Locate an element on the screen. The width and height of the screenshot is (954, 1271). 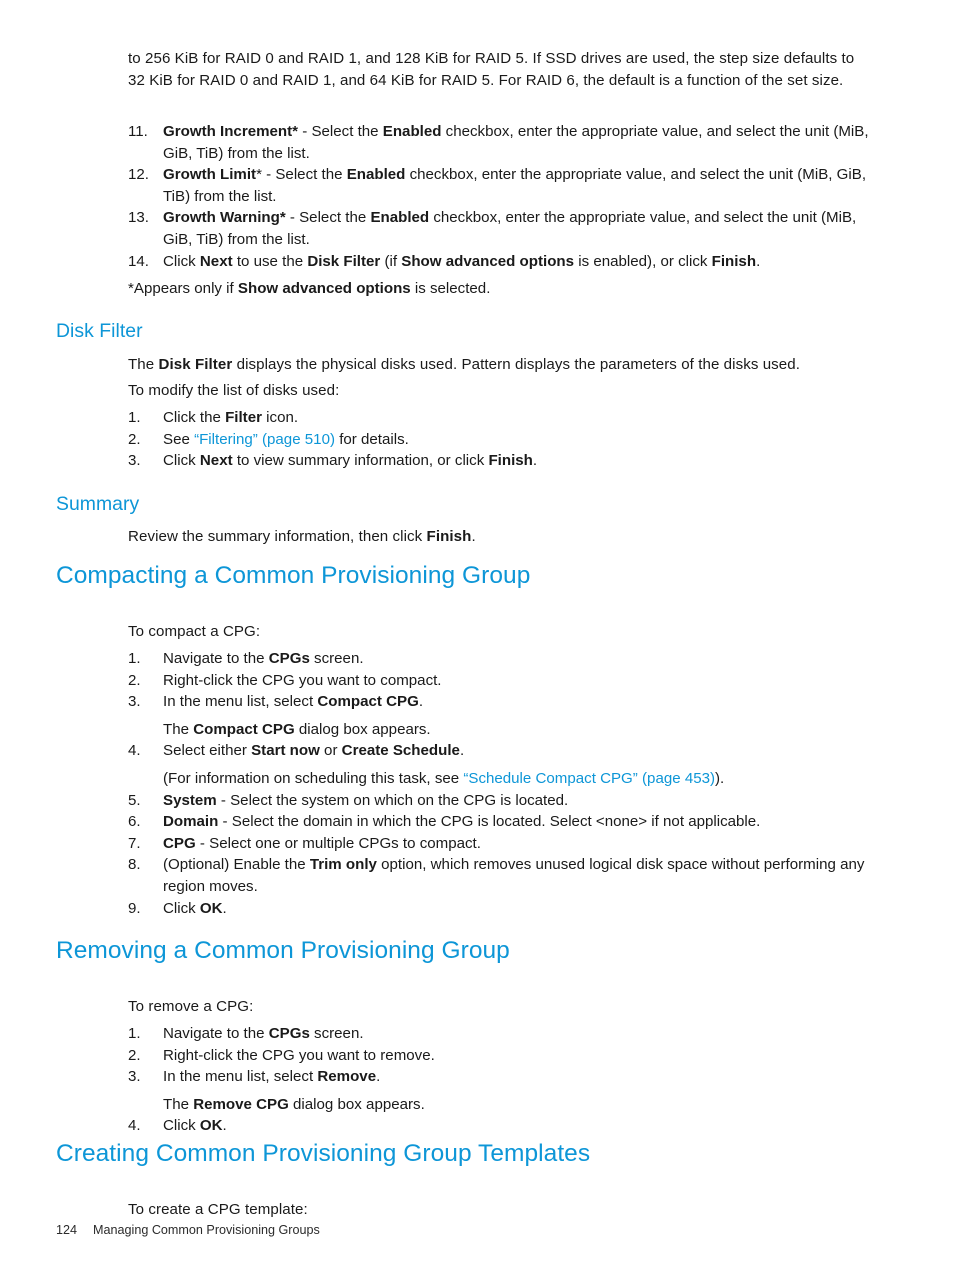
text-run: Click the is located at coordinates (194, 417).